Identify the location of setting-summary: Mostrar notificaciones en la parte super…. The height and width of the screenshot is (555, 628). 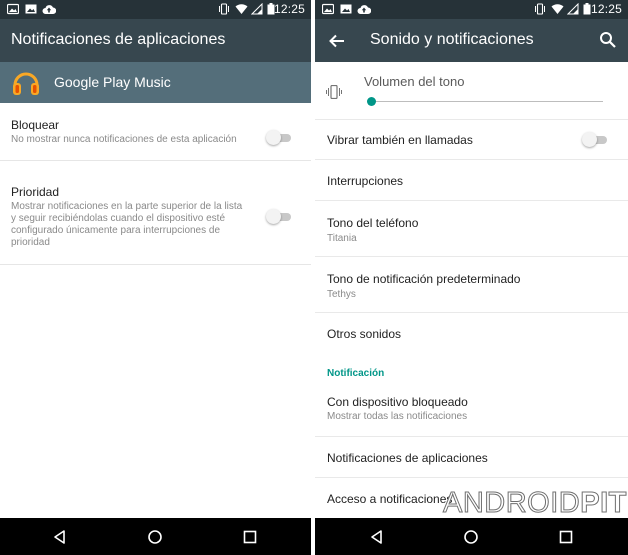
(127, 224).